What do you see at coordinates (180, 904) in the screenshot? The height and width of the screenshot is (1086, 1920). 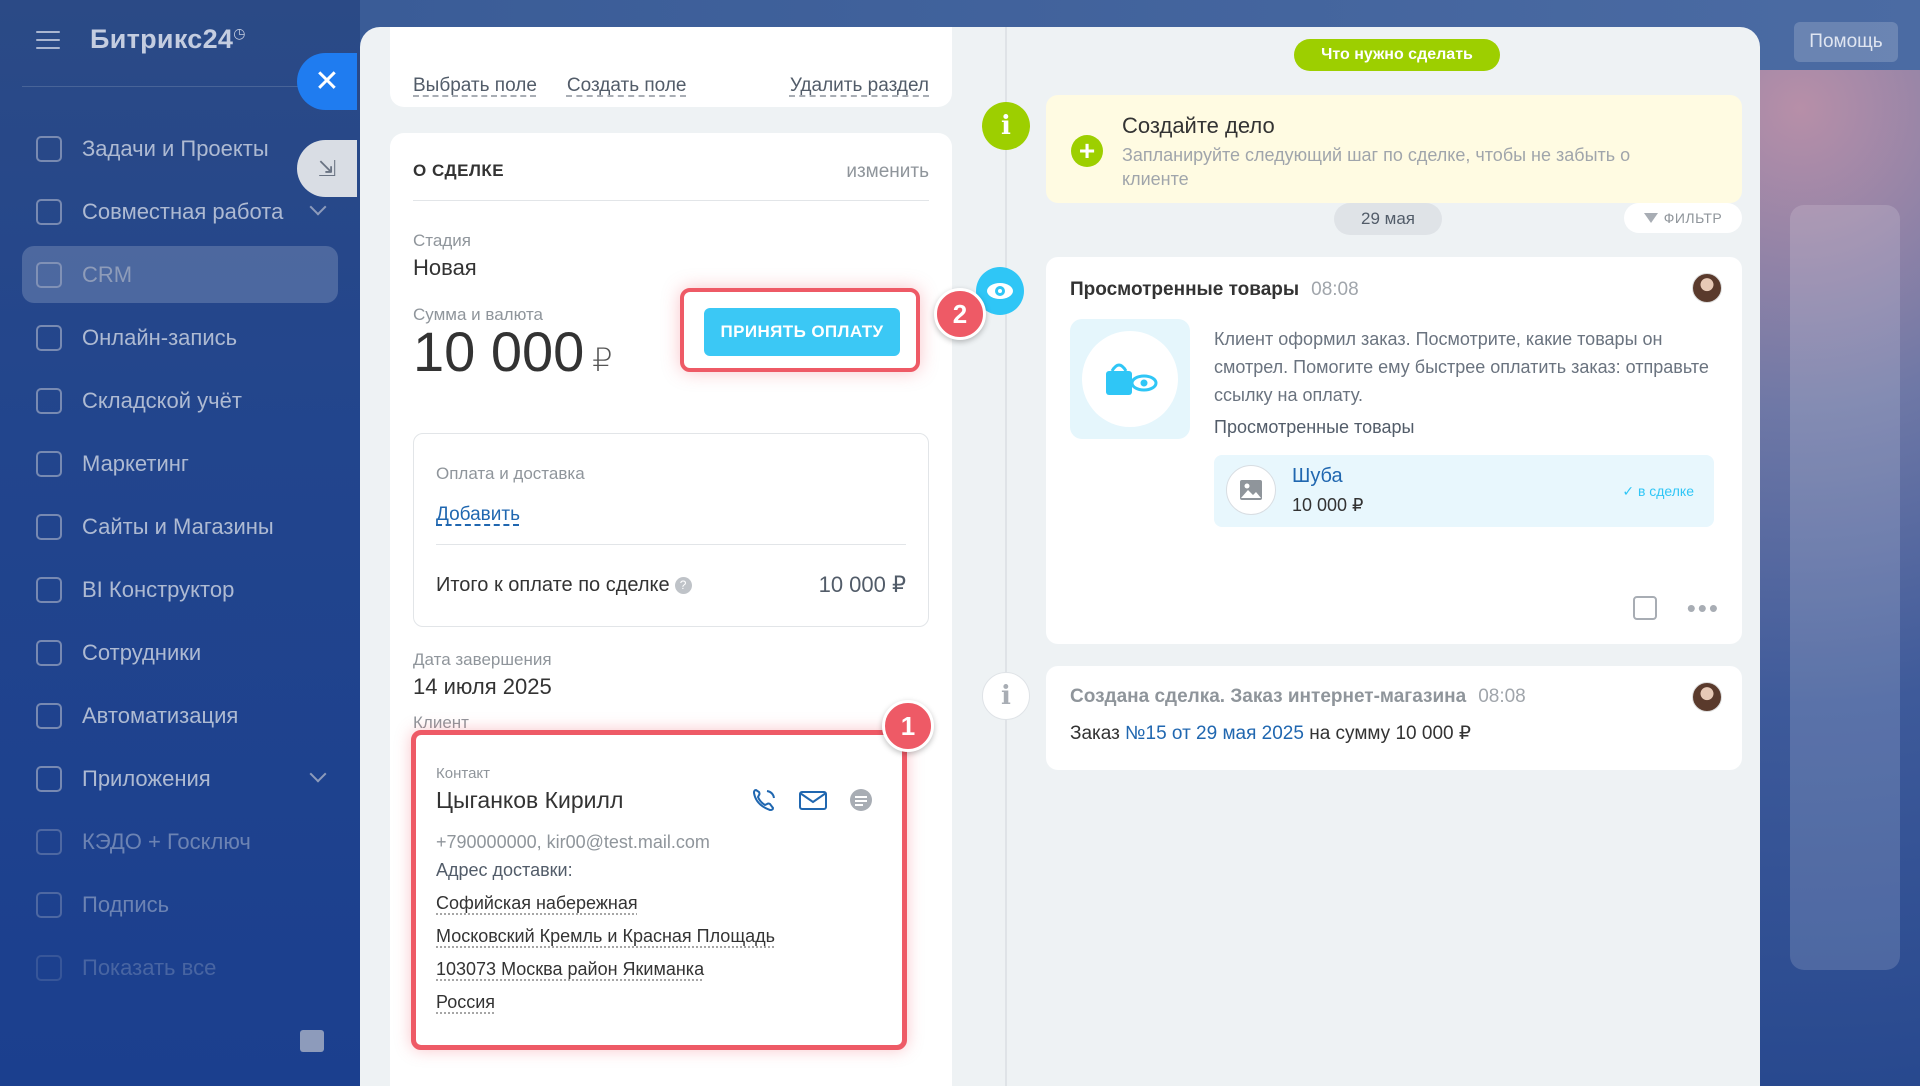 I see `sidebar-item-sign: Подпись` at bounding box center [180, 904].